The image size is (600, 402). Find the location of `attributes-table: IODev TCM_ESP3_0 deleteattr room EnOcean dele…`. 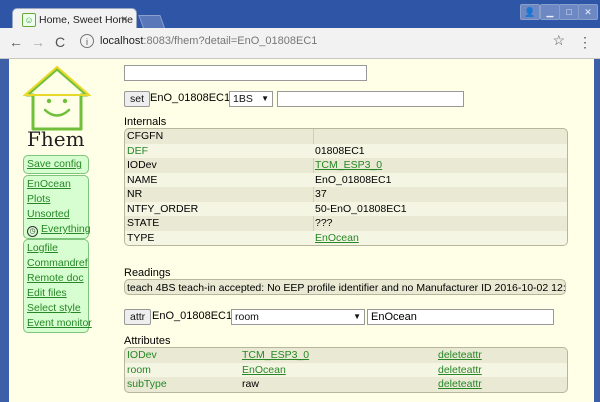

attributes-table: IODev TCM_ESP3_0 deleteattr room EnOcean dele… is located at coordinates (346, 370).